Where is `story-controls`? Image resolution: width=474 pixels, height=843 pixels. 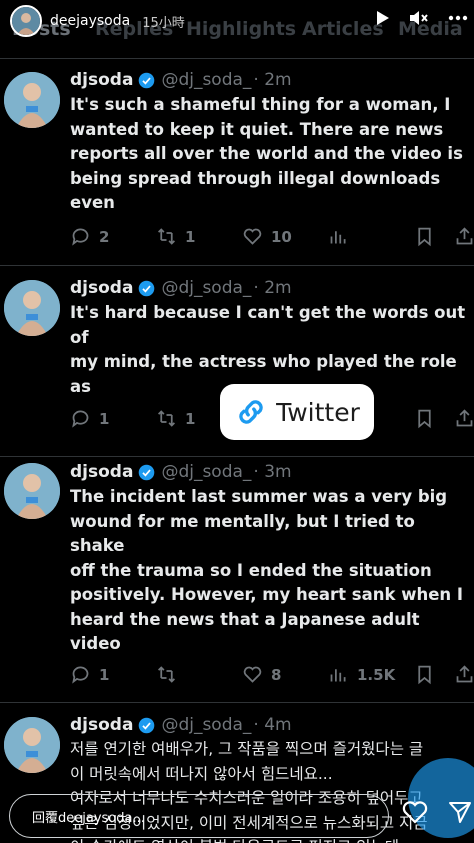 story-controls is located at coordinates (422, 18).